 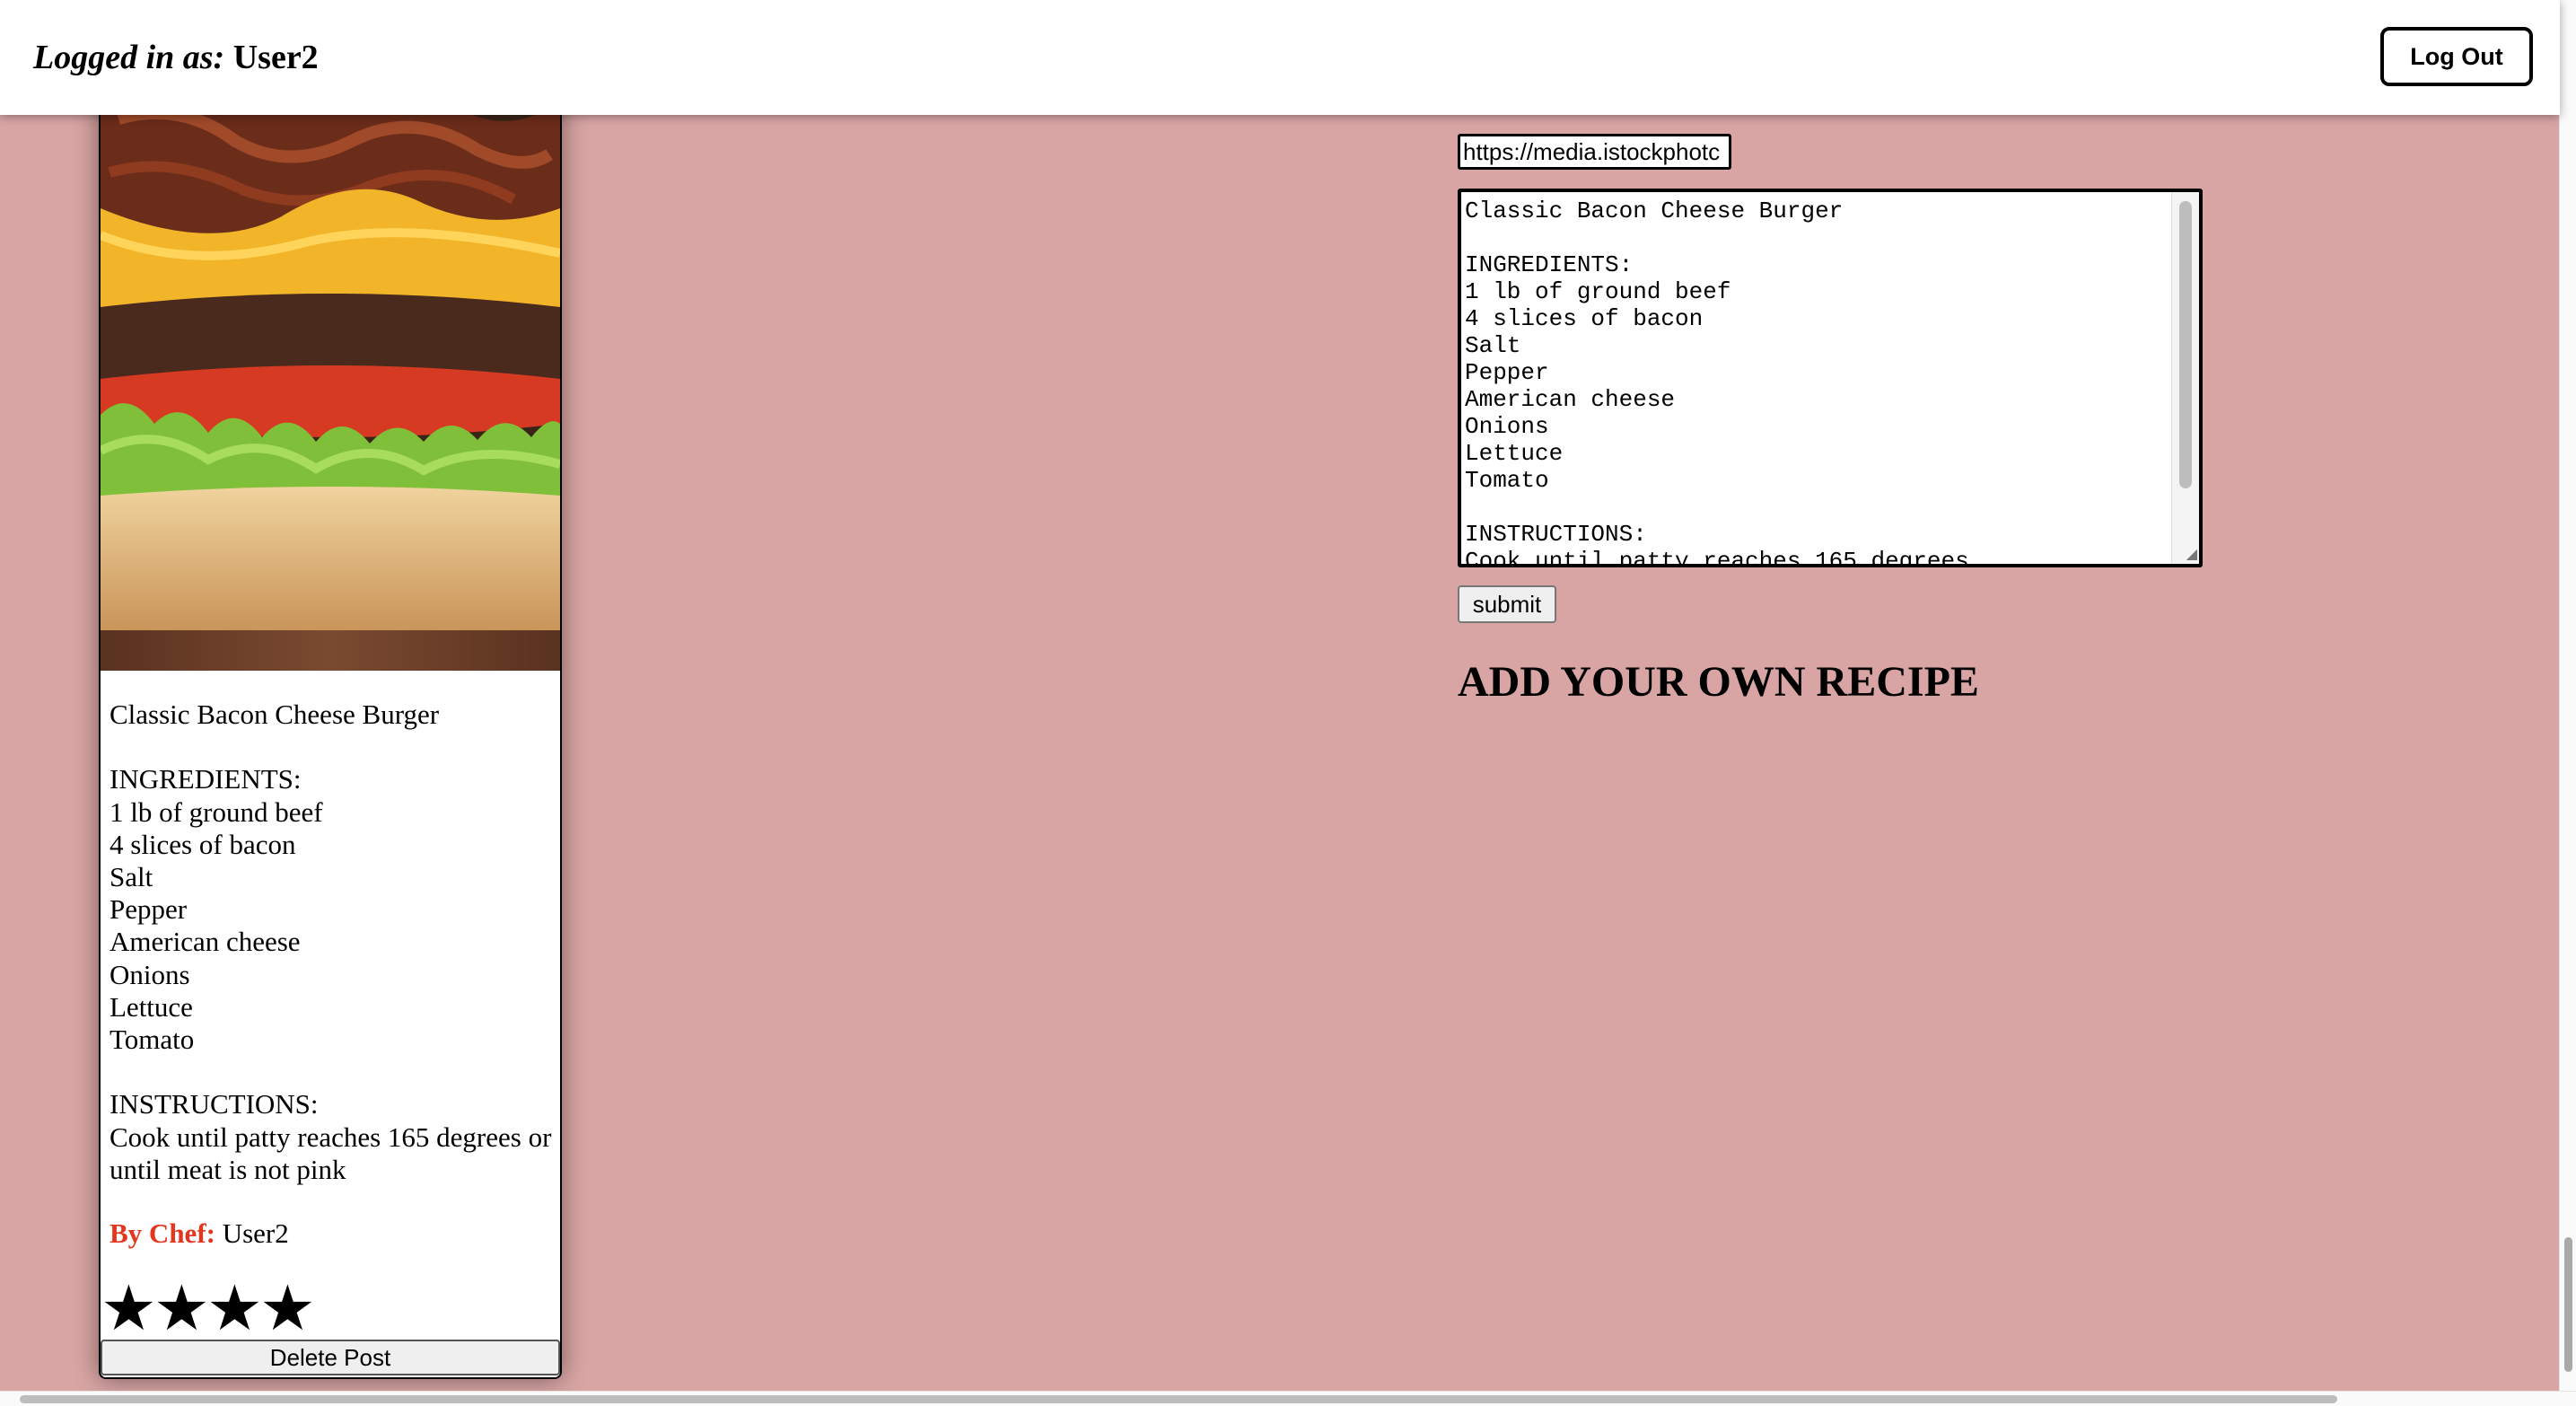 I want to click on vertical-scrollbar, so click(x=2567, y=696).